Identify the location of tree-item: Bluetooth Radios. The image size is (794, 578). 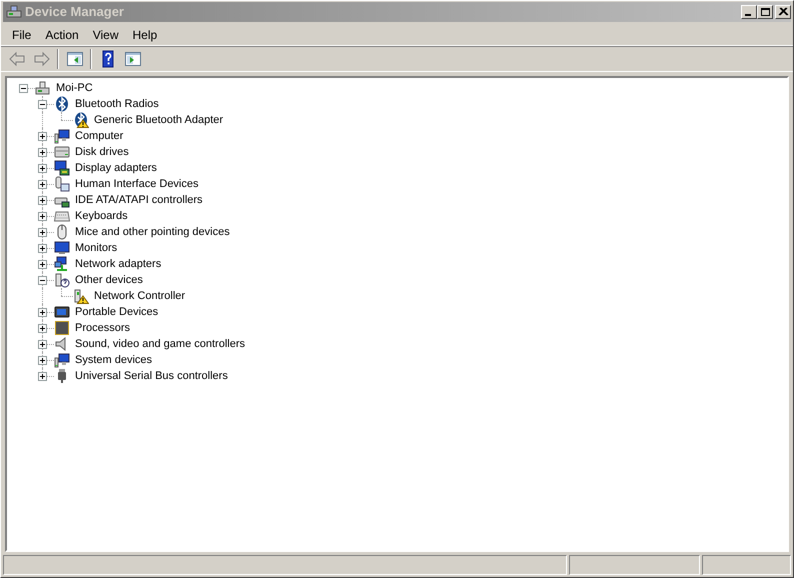
(117, 104).